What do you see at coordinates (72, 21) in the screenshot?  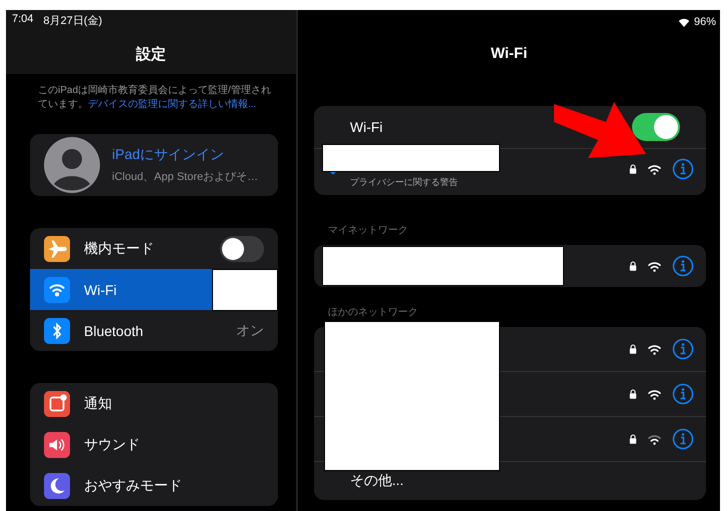 I see `status-date: 8月27日(金)` at bounding box center [72, 21].